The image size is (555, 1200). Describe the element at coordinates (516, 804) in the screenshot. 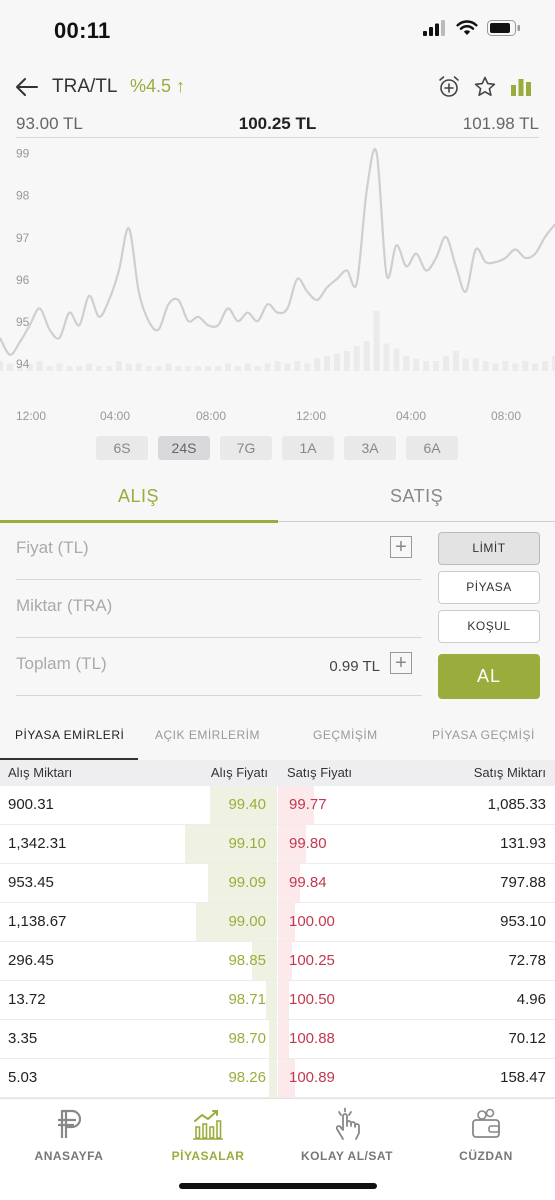

I see `sell-amount: 1,085.33` at that location.